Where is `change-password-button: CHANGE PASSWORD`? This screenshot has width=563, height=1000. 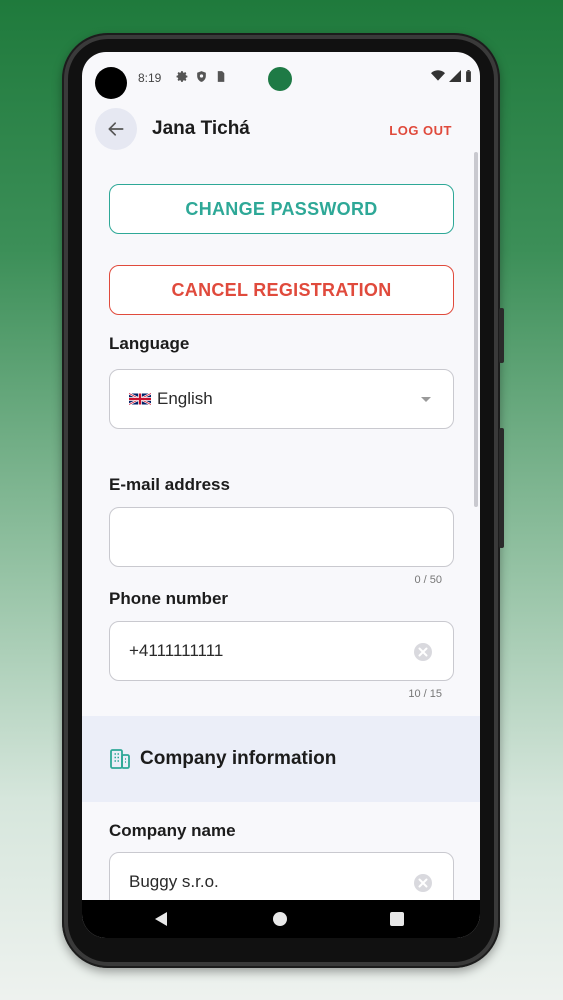
change-password-button: CHANGE PASSWORD is located at coordinates (281, 209).